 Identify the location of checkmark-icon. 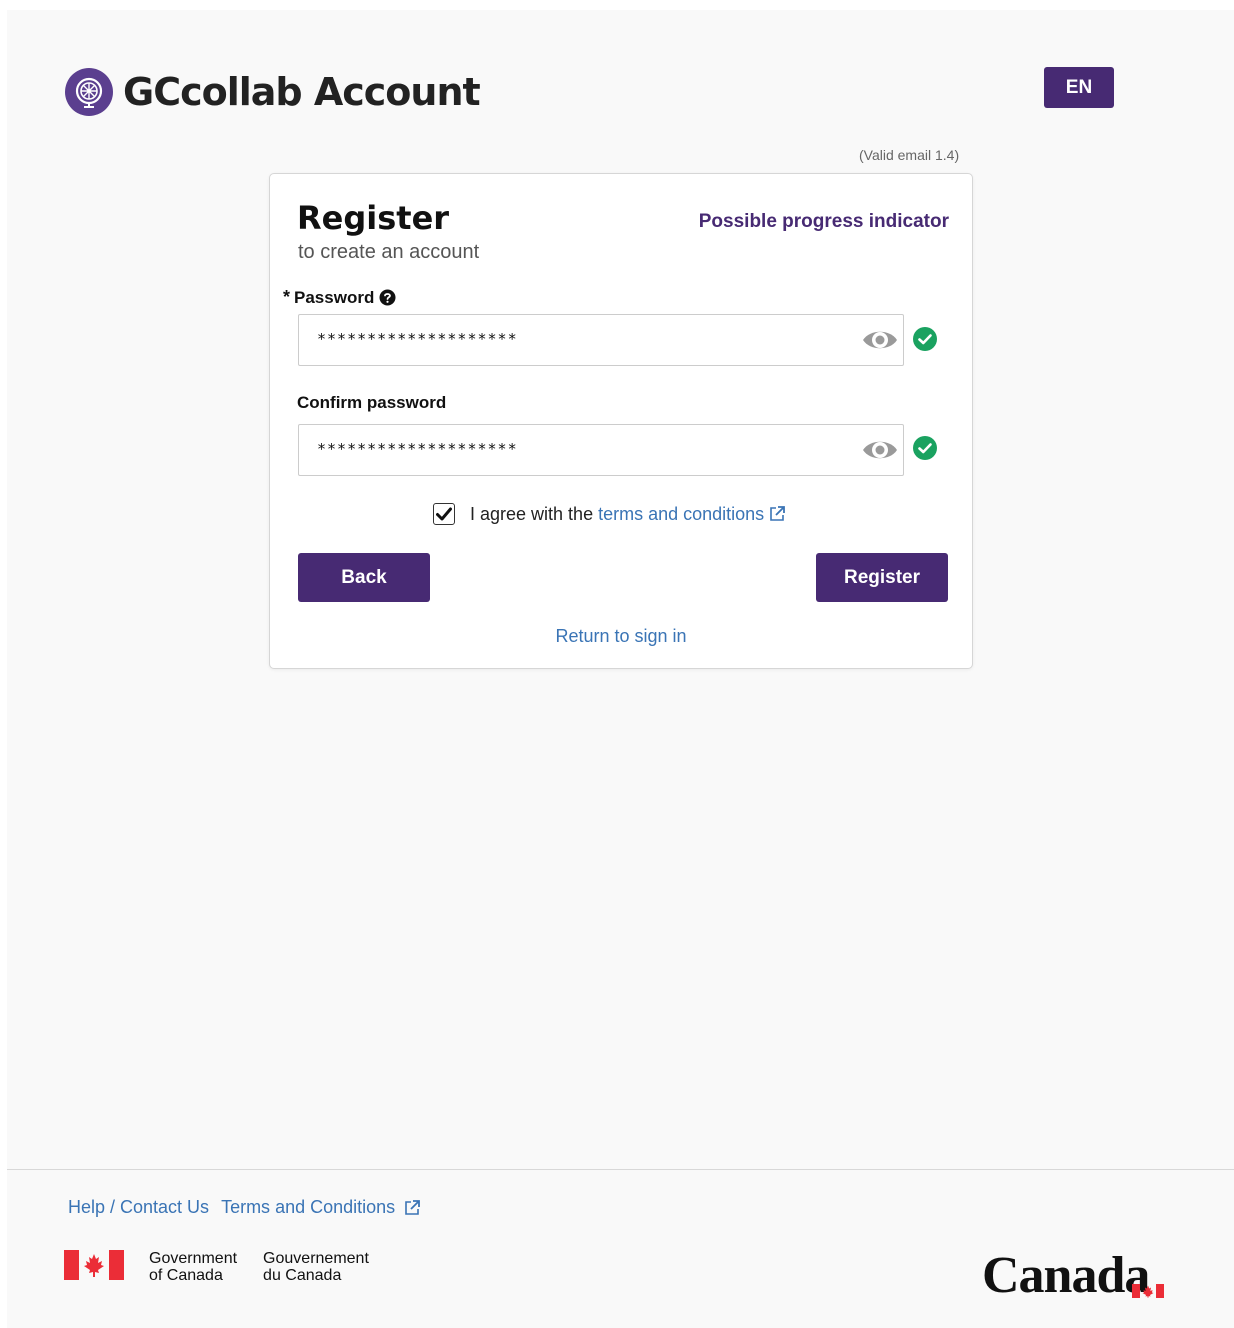
(444, 514).